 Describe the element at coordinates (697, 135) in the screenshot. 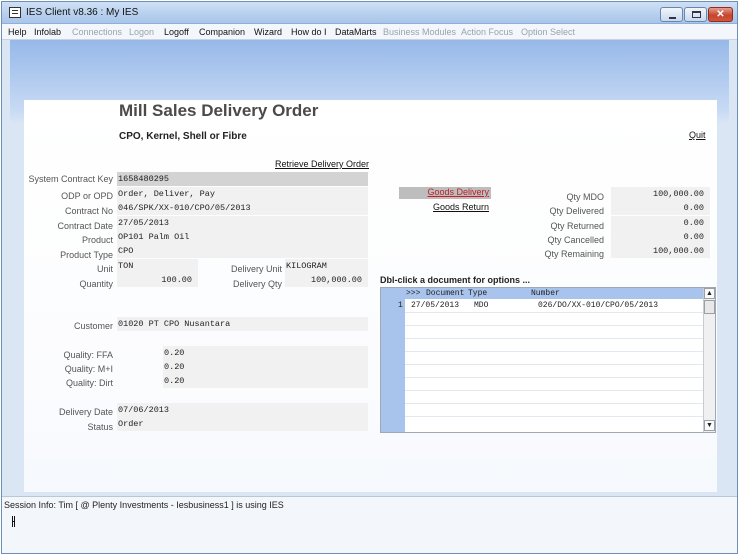

I see `quit-link: Quit` at that location.